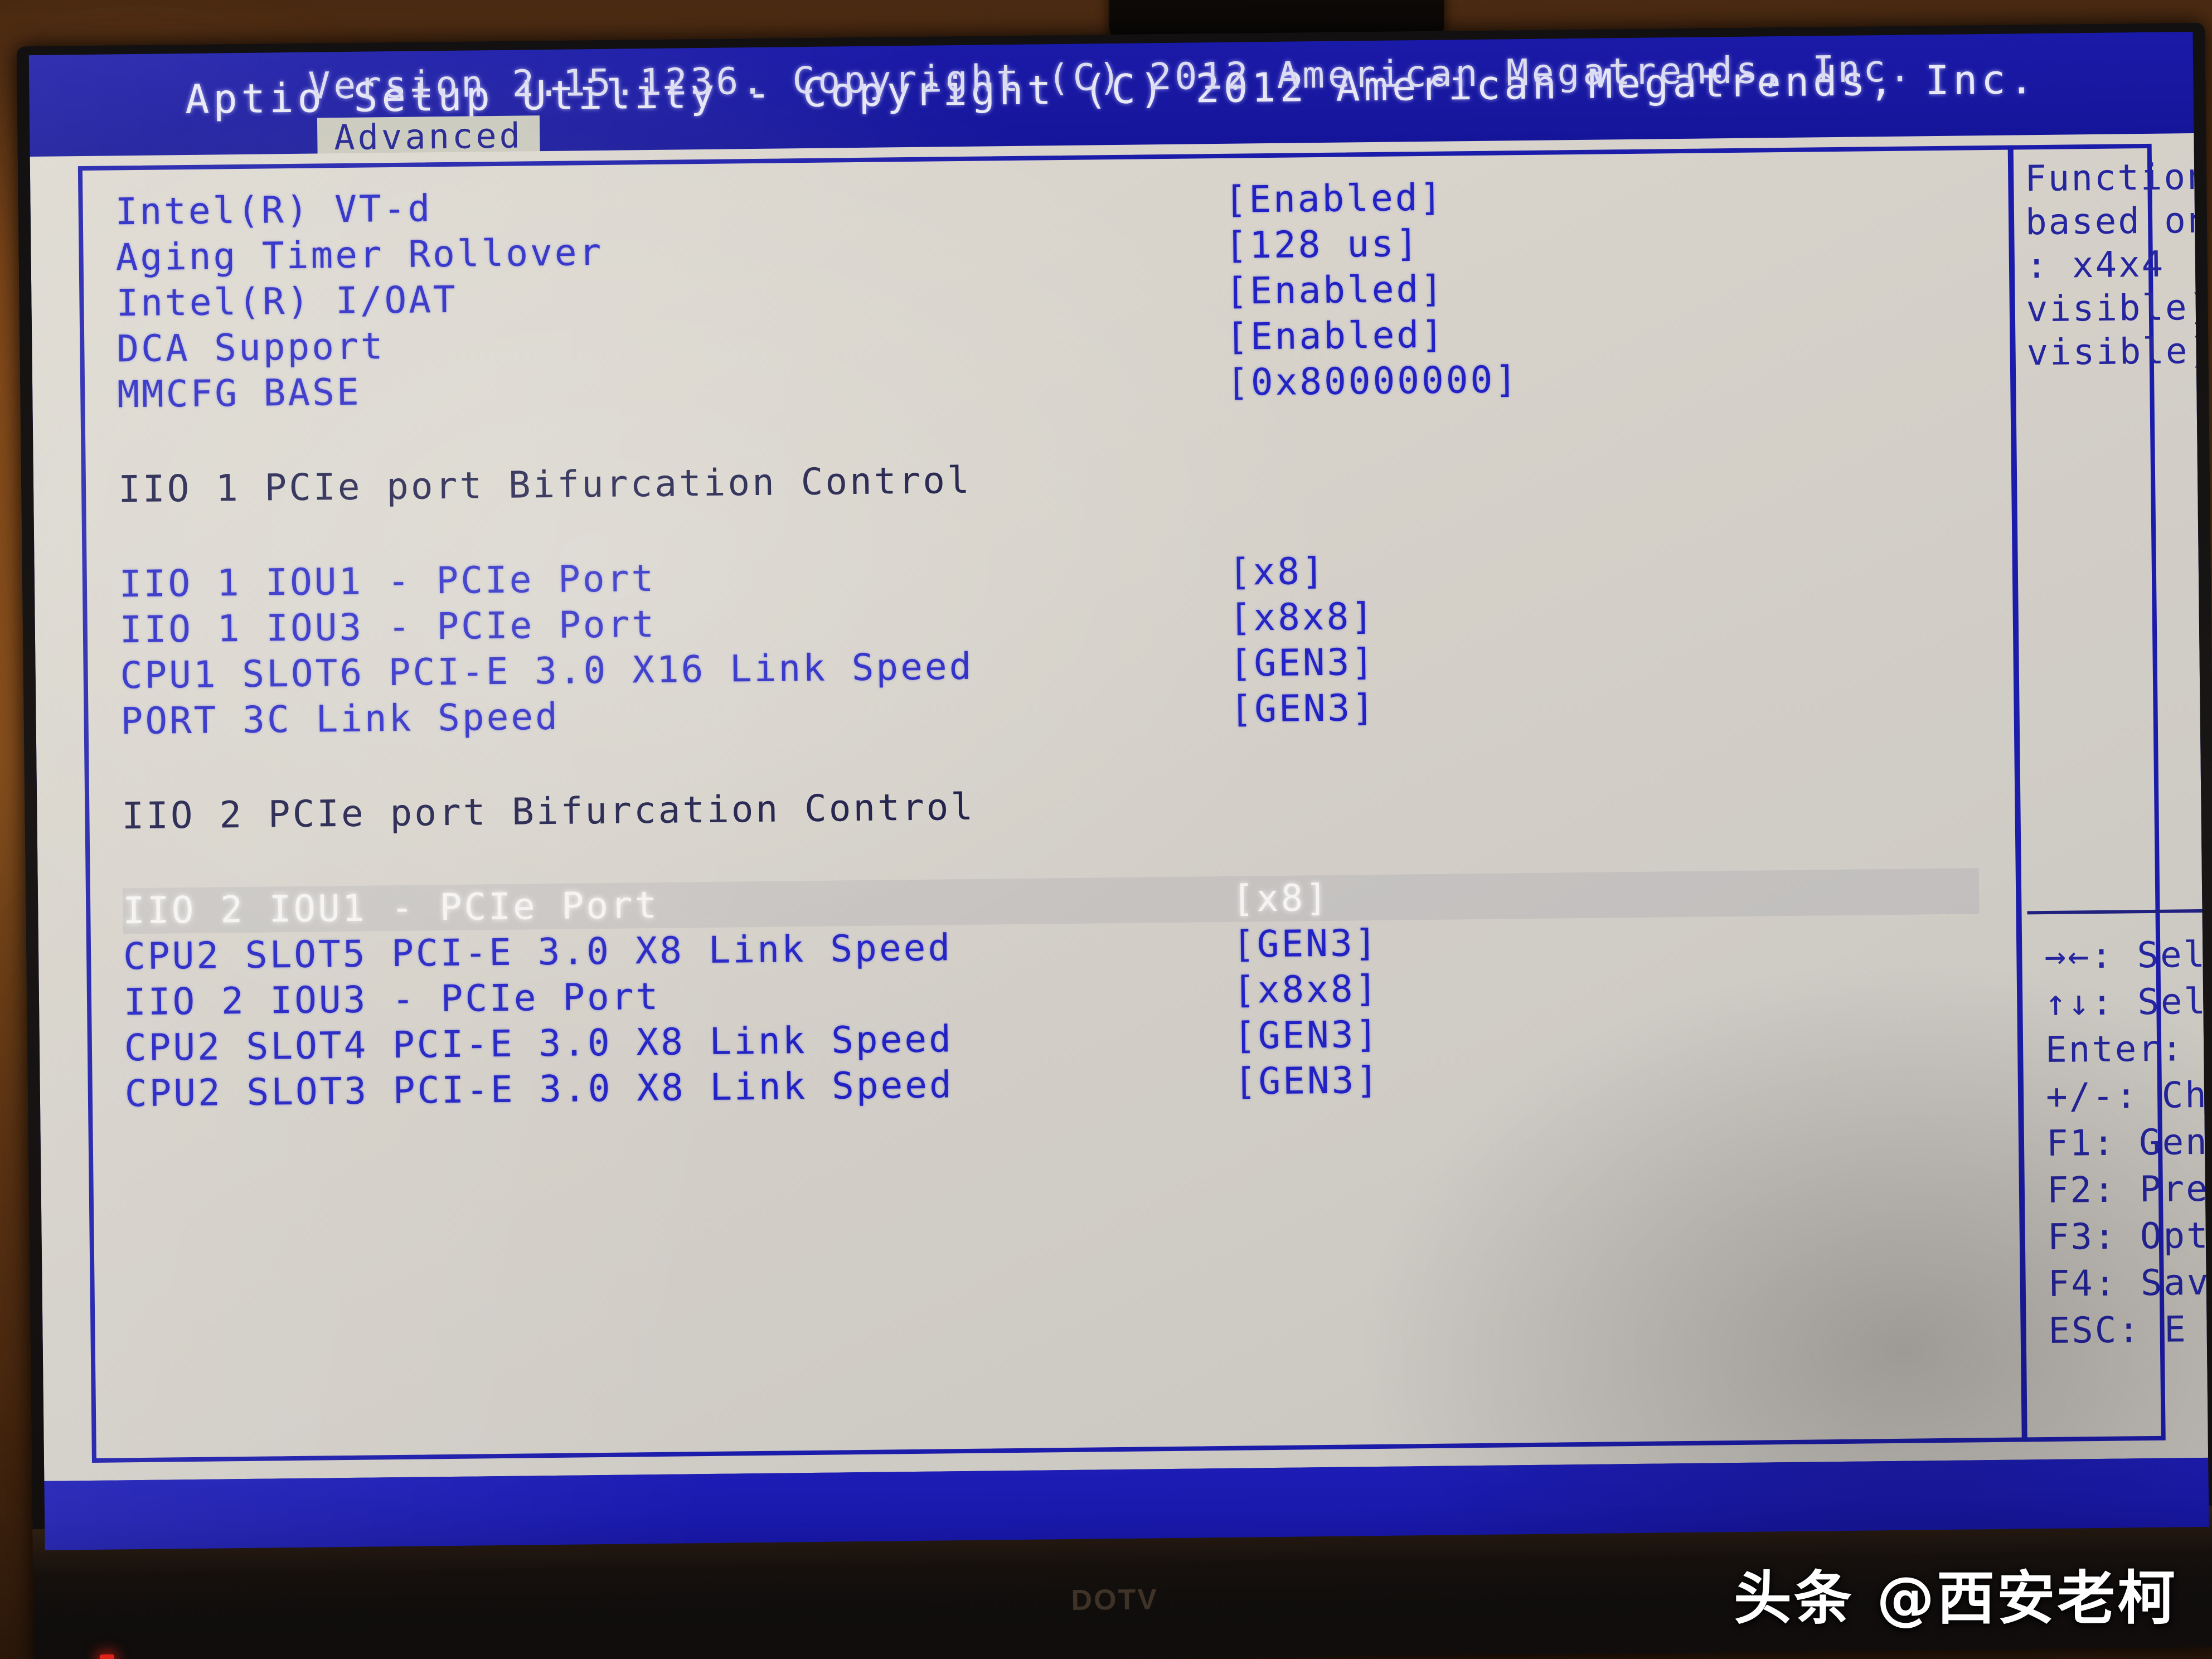 The height and width of the screenshot is (1659, 2212). What do you see at coordinates (392, 999) in the screenshot?
I see `setting-label: IIO 2 IOU3 - PCIe Port` at bounding box center [392, 999].